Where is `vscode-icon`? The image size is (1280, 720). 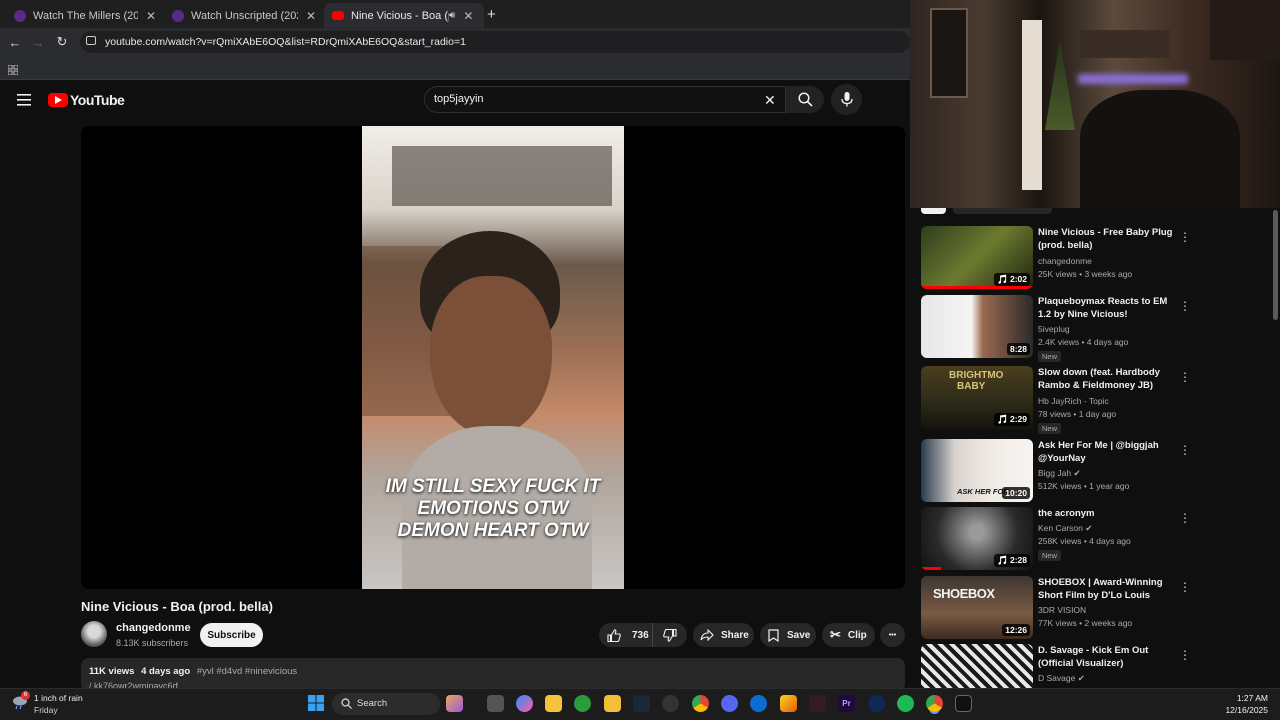
vscode-icon is located at coordinates (758, 703).